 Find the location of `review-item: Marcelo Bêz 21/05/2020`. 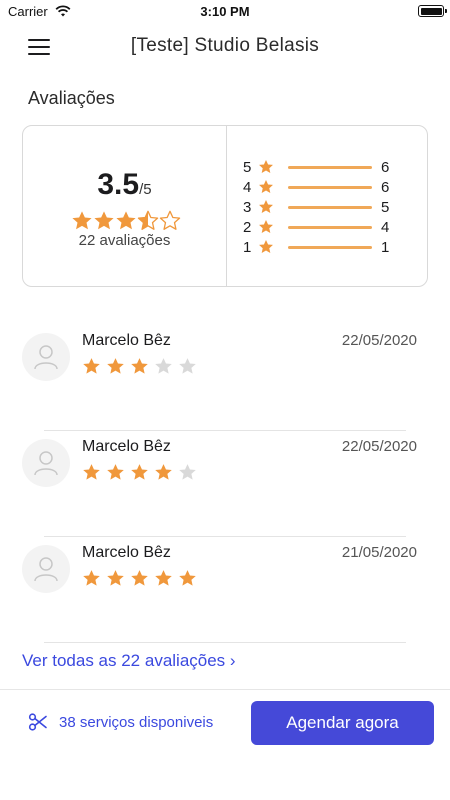

review-item: Marcelo Bêz 21/05/2020 is located at coordinates (225, 590).